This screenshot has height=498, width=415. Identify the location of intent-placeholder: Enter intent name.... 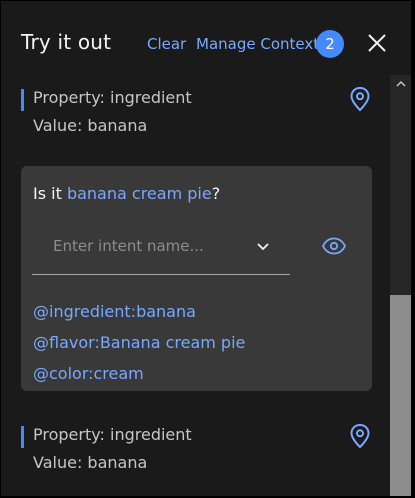
(128, 246).